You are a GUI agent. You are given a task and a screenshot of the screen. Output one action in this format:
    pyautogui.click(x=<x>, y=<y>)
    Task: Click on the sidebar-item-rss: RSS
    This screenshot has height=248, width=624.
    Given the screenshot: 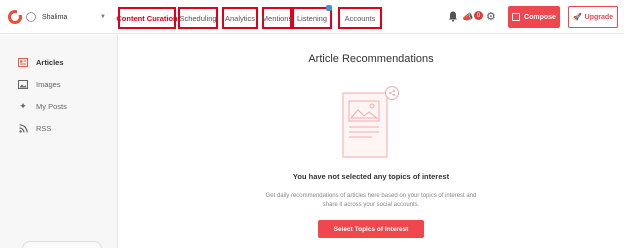 What is the action you would take?
    pyautogui.click(x=34, y=128)
    